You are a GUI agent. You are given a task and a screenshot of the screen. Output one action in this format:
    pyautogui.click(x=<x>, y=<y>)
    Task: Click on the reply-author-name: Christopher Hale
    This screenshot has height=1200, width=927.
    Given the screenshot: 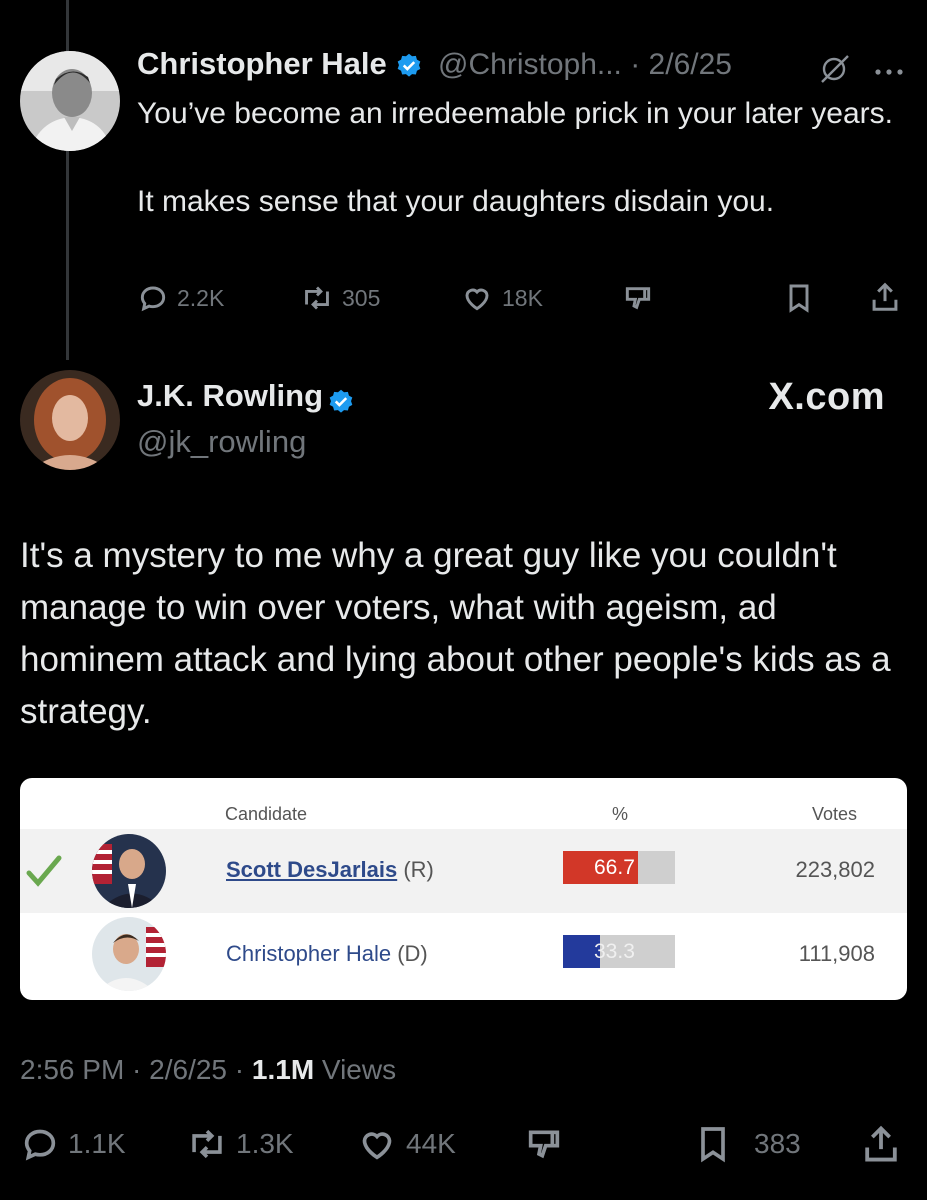 What is the action you would take?
    pyautogui.click(x=262, y=63)
    